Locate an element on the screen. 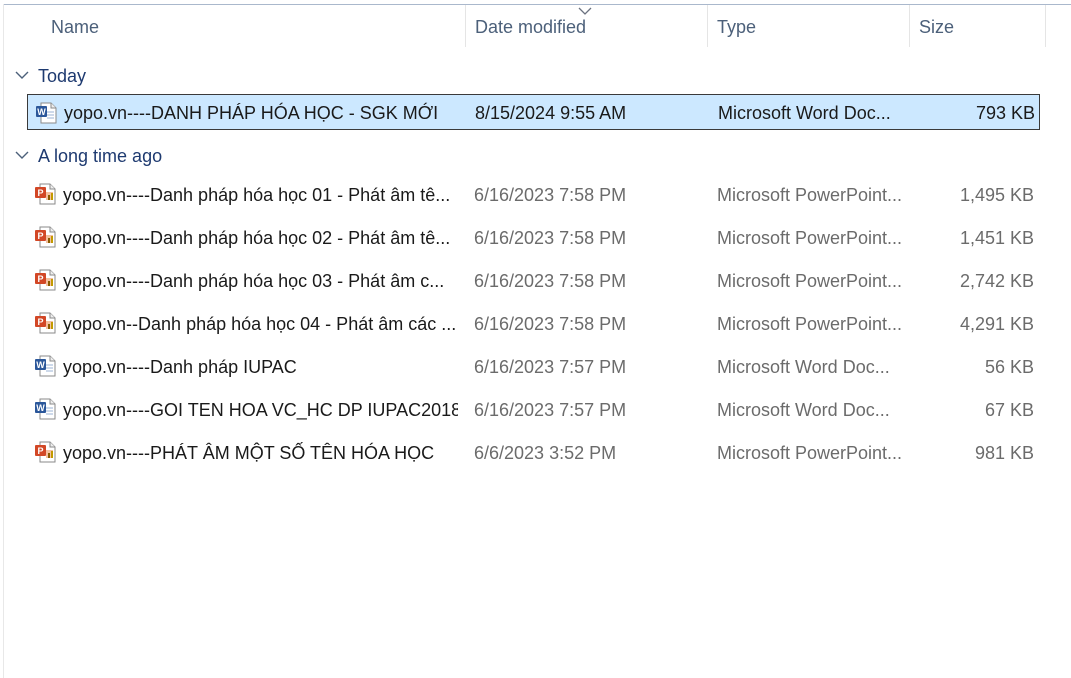 The height and width of the screenshot is (678, 1071). left-divider is located at coordinates (3, 341).